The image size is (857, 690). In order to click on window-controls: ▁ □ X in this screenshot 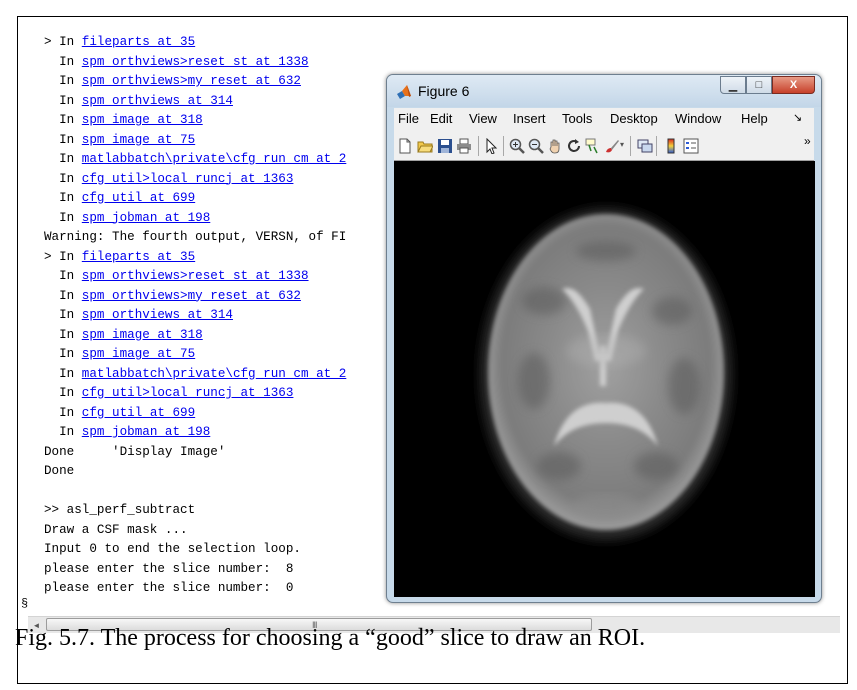, I will do `click(767, 85)`.